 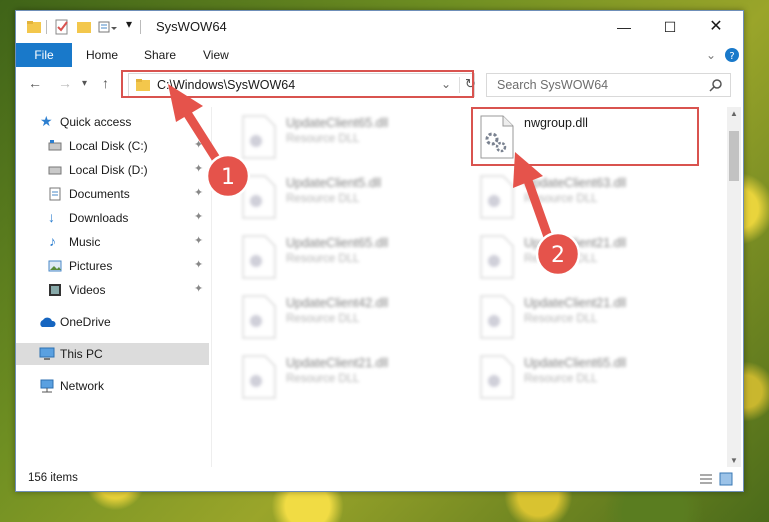 I want to click on help-icon: ?, so click(x=732, y=55).